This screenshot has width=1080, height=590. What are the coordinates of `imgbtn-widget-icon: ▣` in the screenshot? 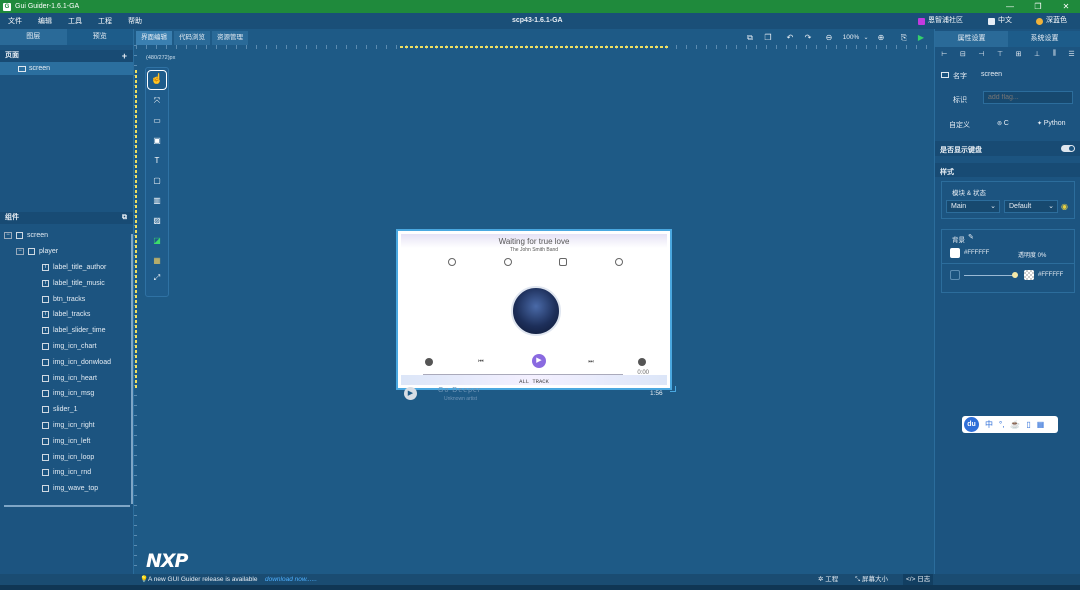 It's located at (157, 141).